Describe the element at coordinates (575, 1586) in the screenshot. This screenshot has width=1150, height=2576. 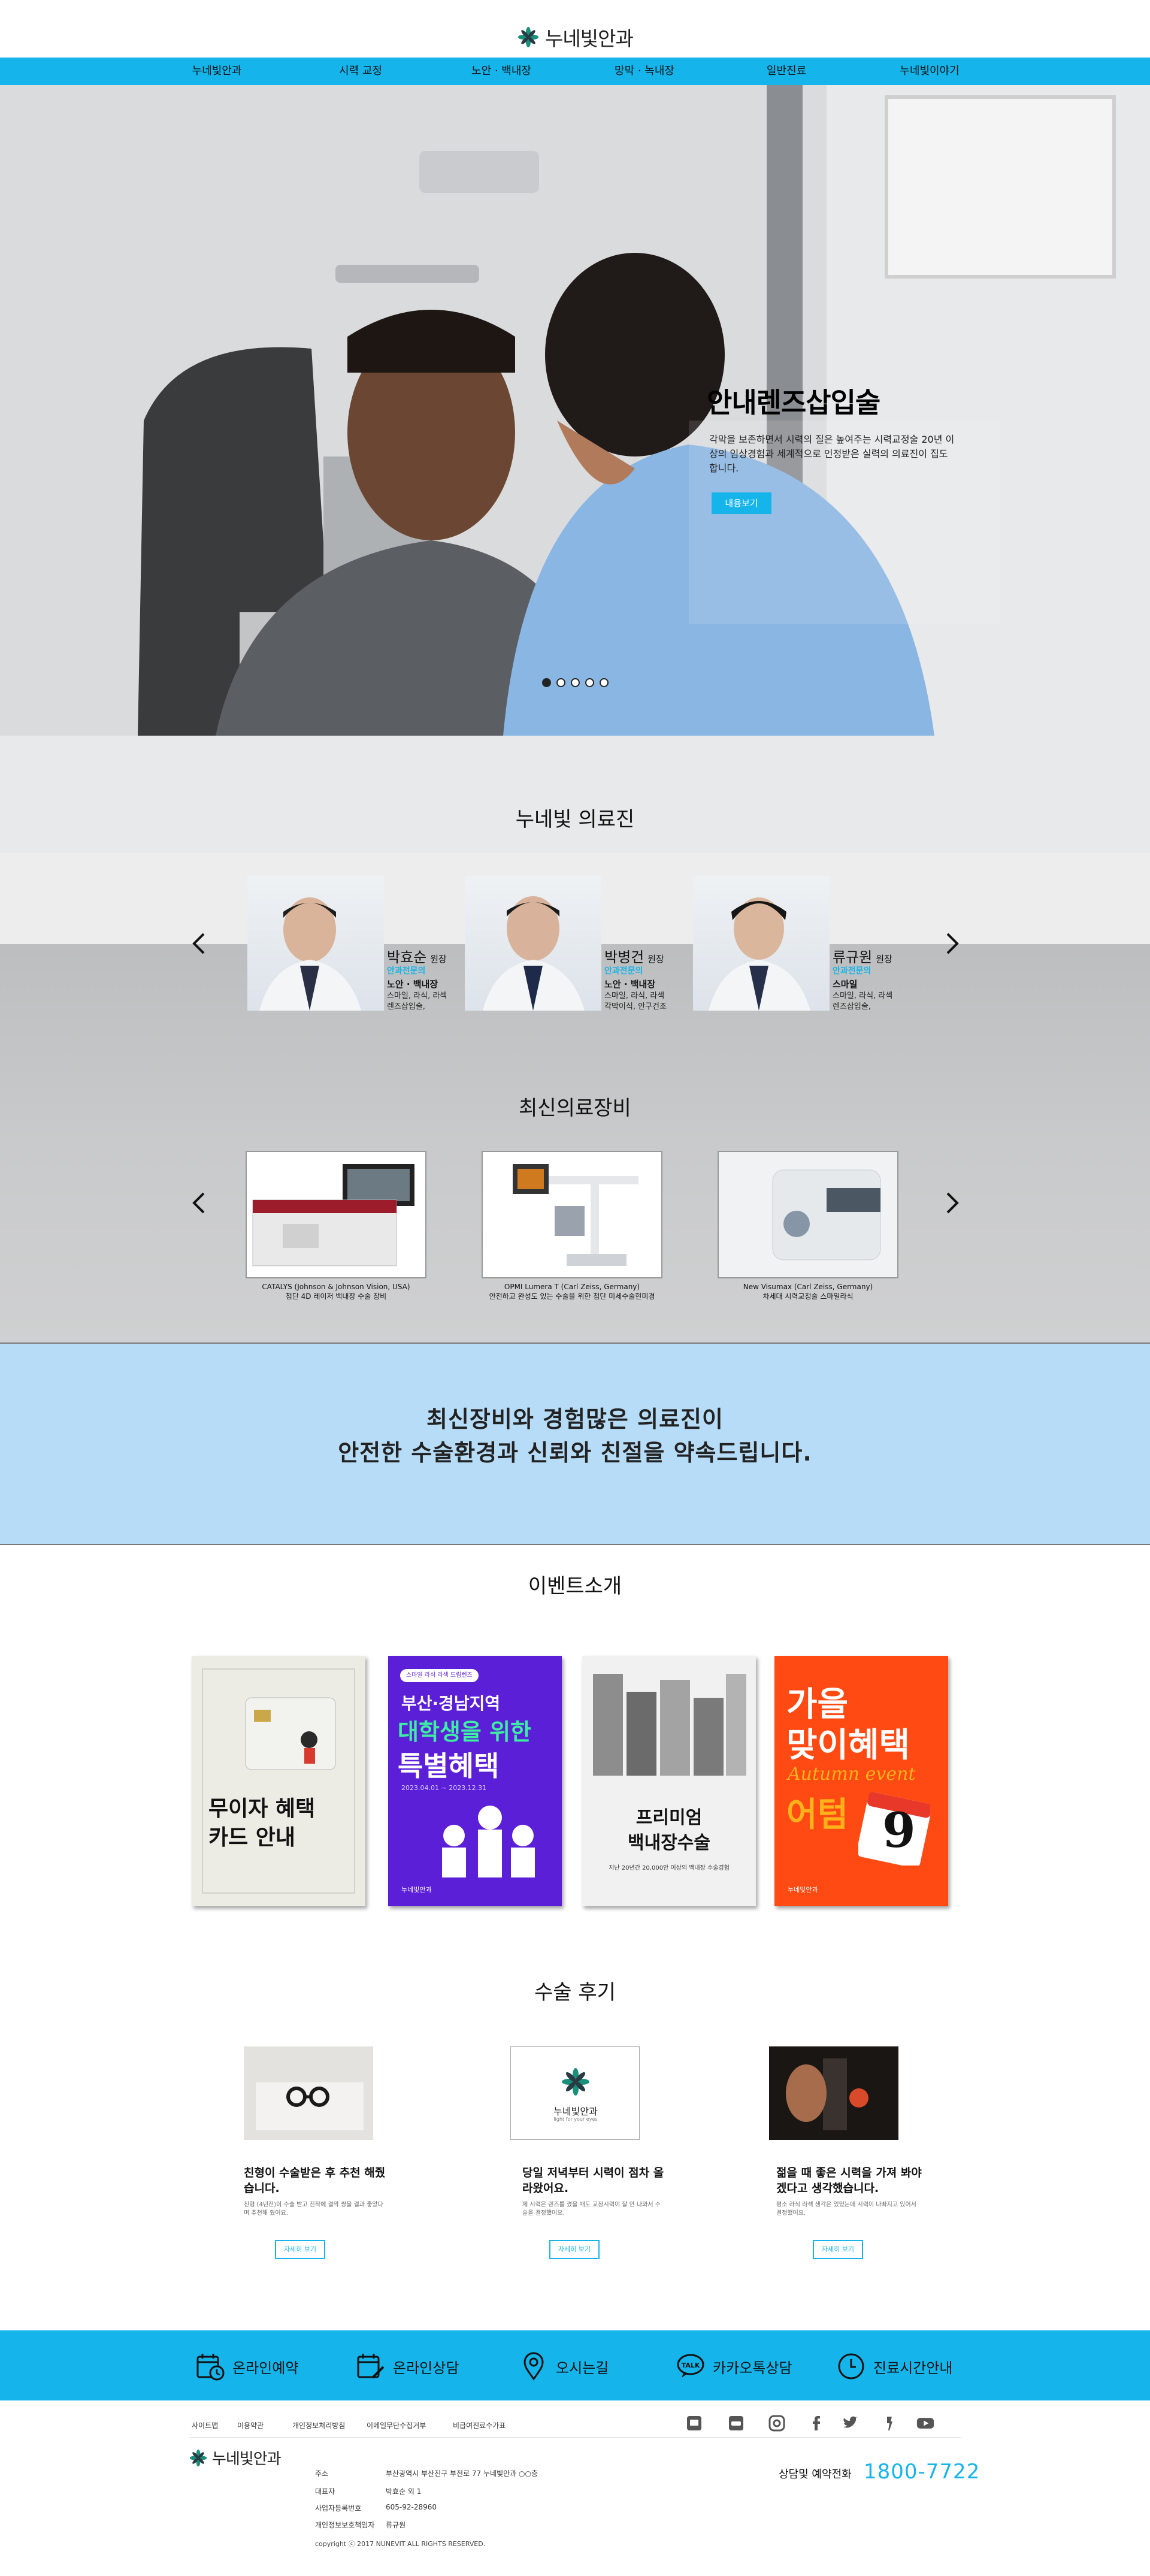
I see `events-section-title: 이벤트소개` at that location.